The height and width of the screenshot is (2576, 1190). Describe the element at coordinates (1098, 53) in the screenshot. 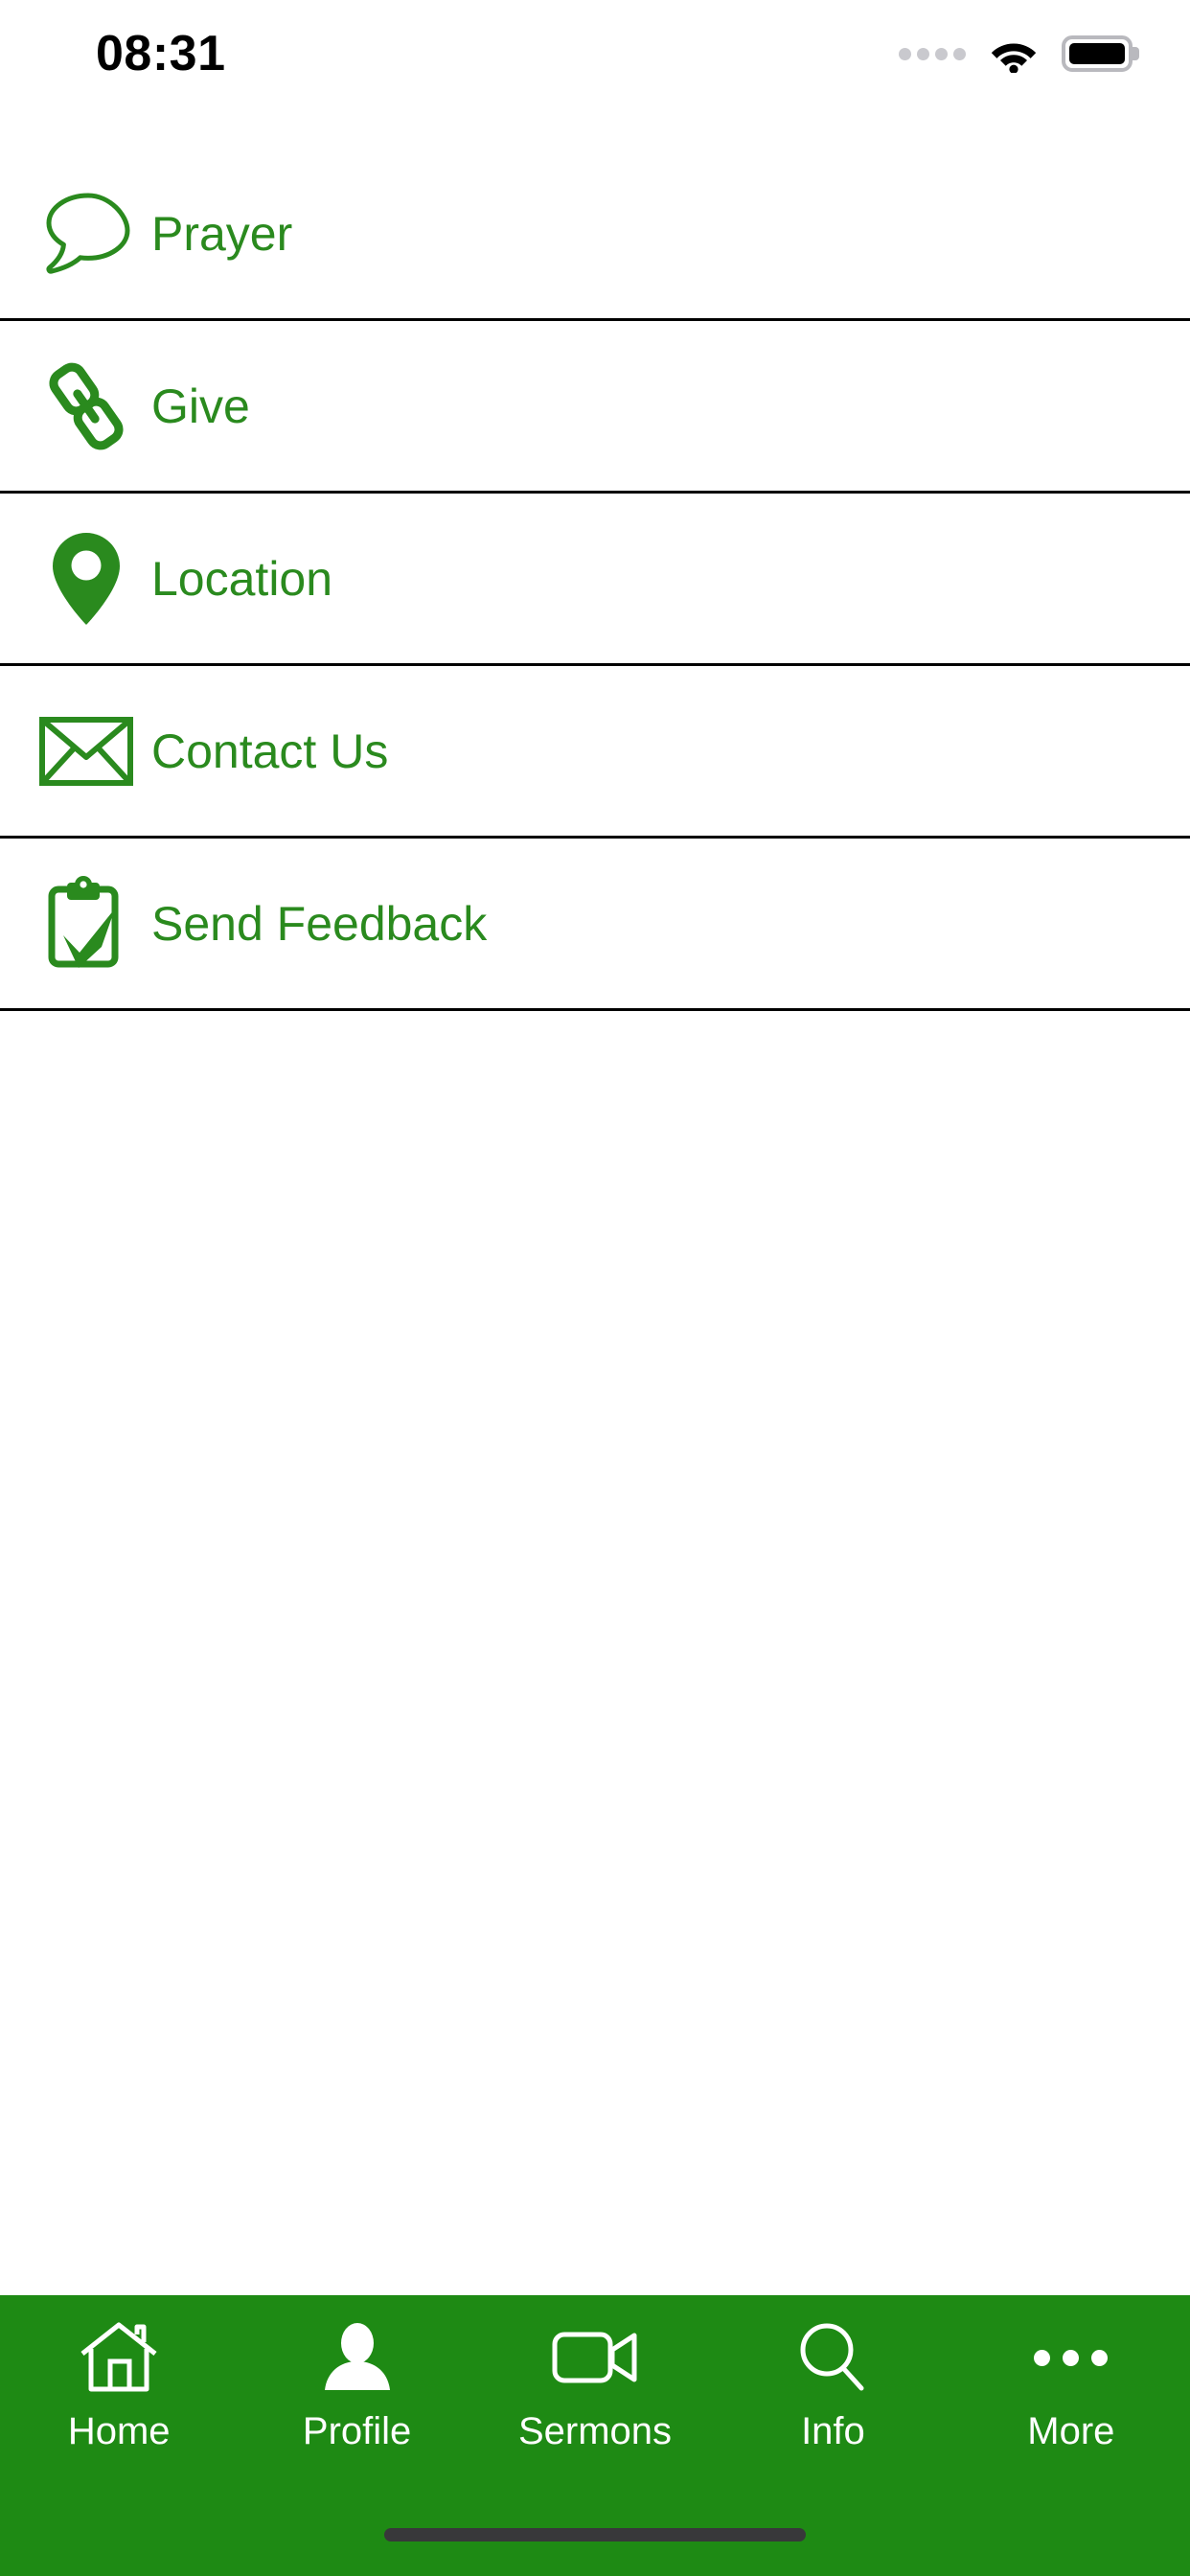

I see `battery-full-icon` at that location.